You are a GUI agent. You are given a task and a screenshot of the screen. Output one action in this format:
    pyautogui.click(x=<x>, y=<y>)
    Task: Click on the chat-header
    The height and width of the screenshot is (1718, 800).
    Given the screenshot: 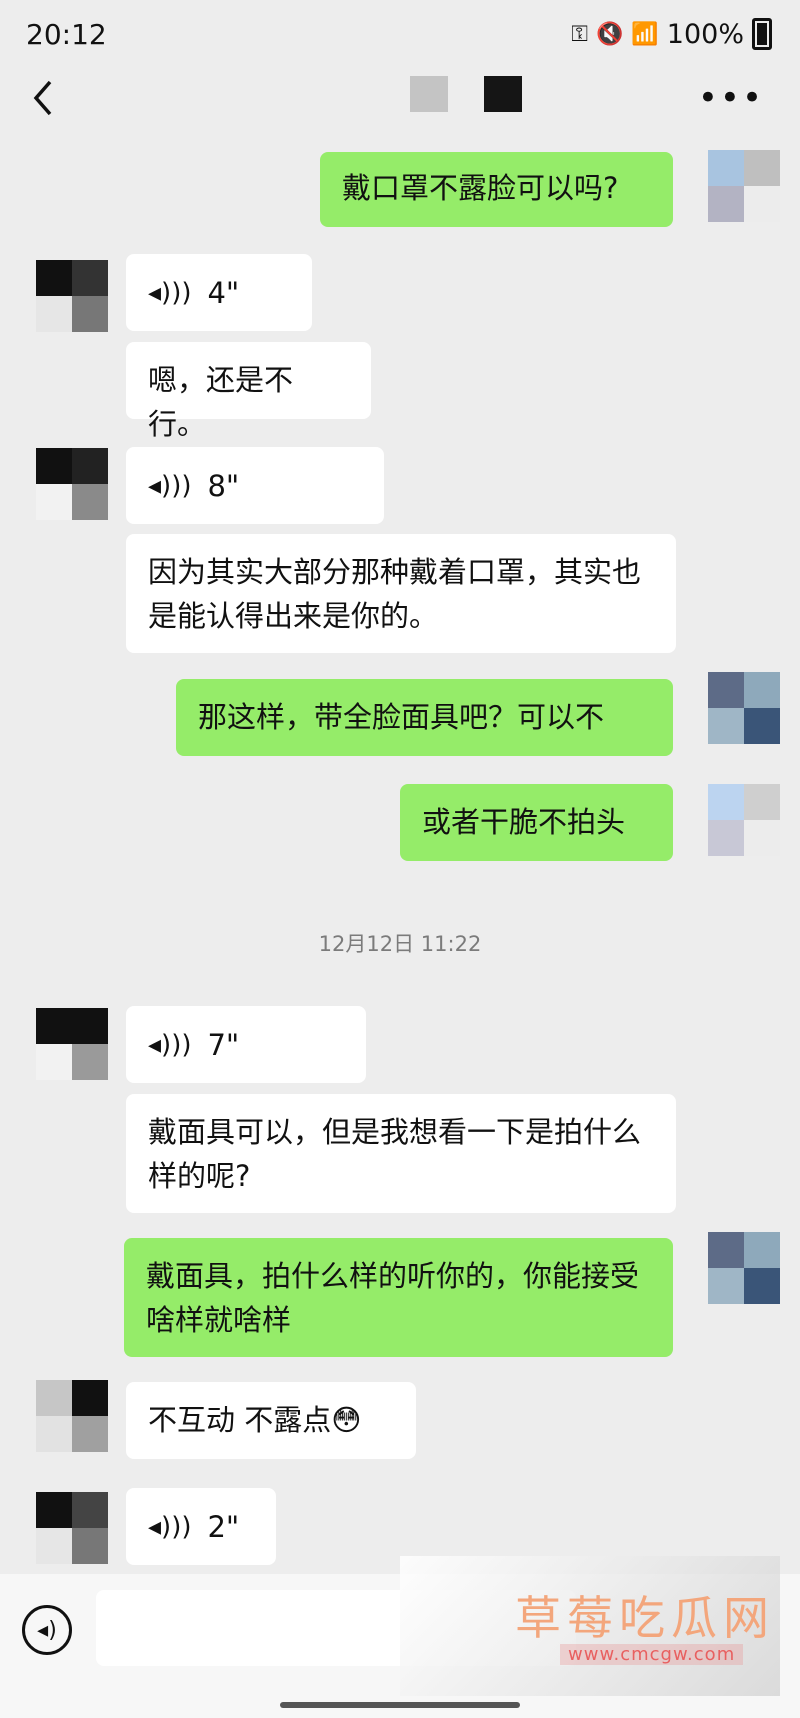 What is the action you would take?
    pyautogui.click(x=400, y=106)
    